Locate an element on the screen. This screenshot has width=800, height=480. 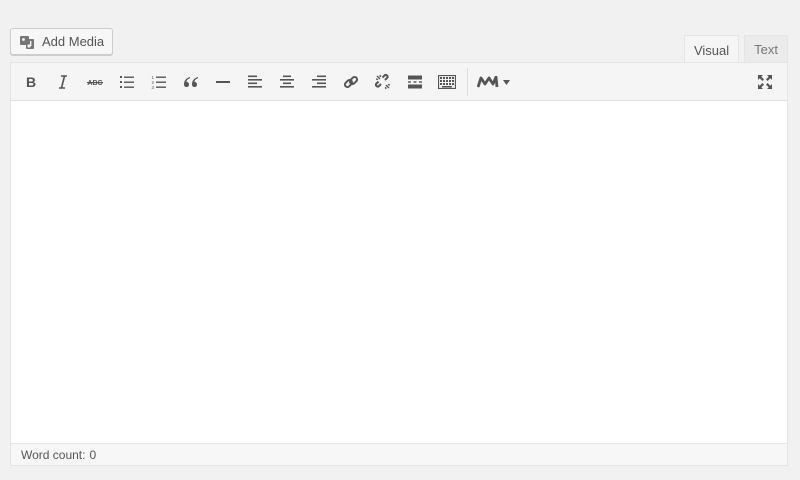
bulleted-list-button is located at coordinates (127, 82).